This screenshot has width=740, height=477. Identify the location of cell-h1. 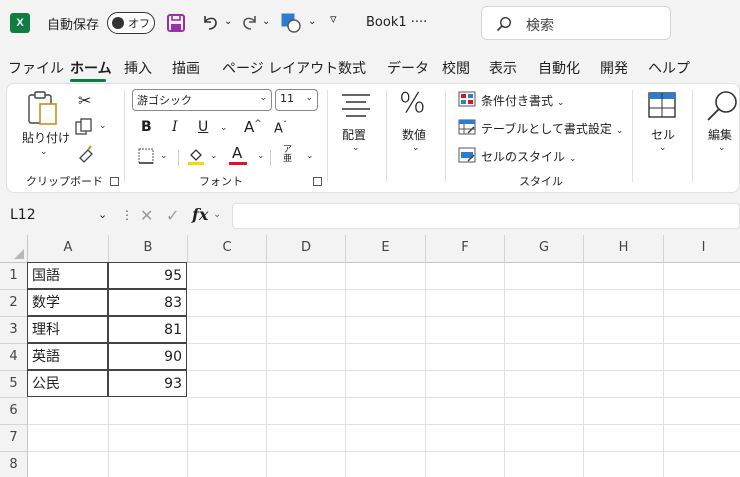
(624, 276).